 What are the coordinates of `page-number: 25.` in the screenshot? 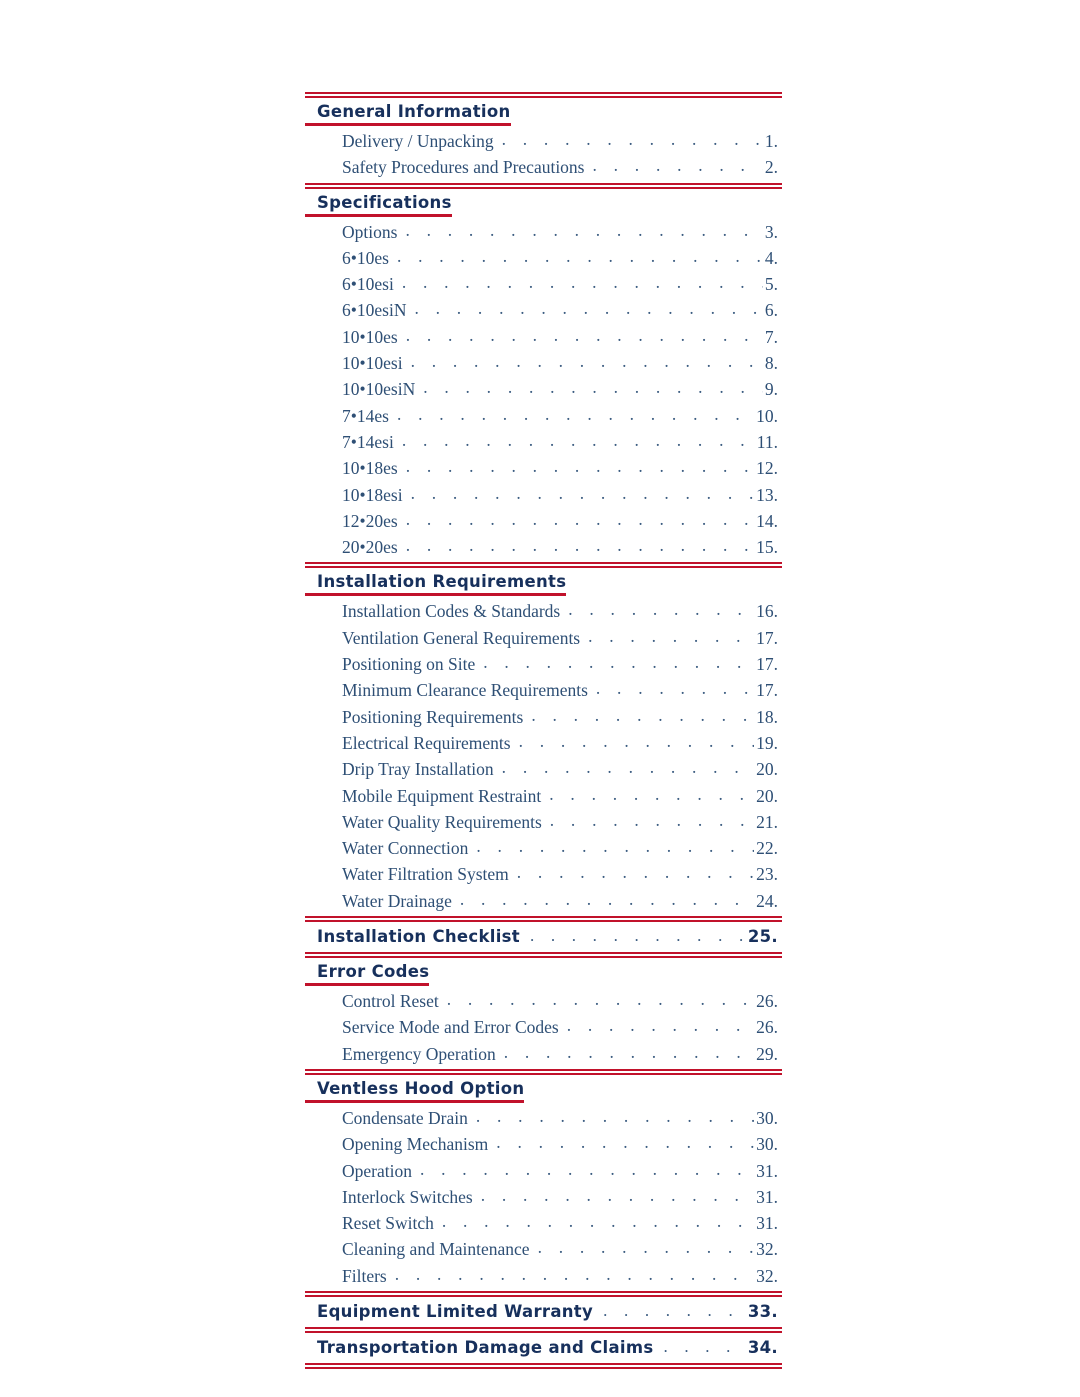 It's located at (762, 937).